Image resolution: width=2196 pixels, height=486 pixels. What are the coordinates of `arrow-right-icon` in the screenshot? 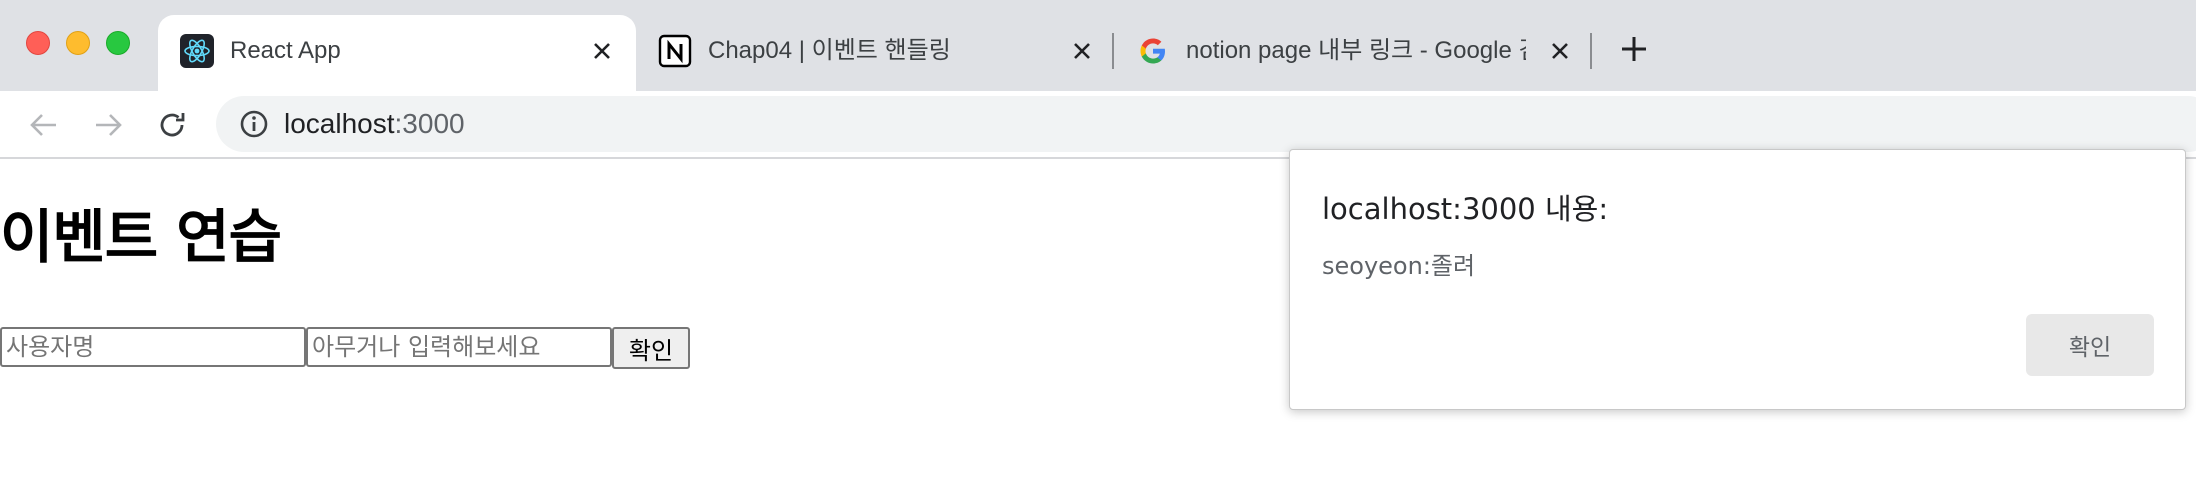 It's located at (109, 125).